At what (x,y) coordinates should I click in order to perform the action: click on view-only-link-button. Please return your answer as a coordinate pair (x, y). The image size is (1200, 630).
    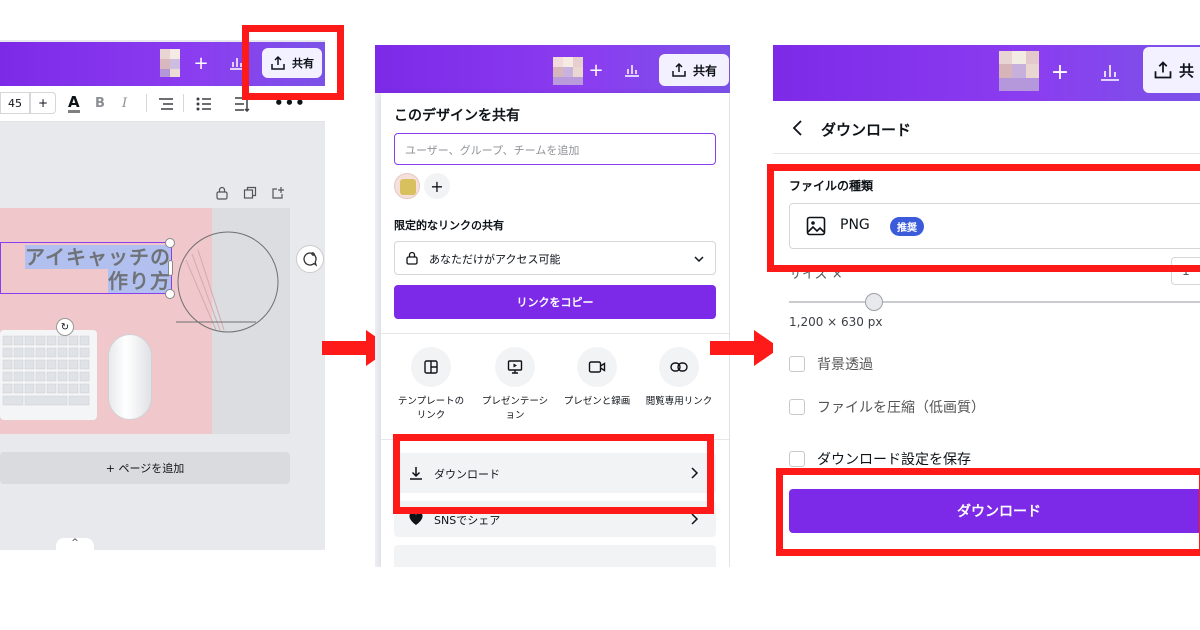
    Looking at the image, I should click on (679, 367).